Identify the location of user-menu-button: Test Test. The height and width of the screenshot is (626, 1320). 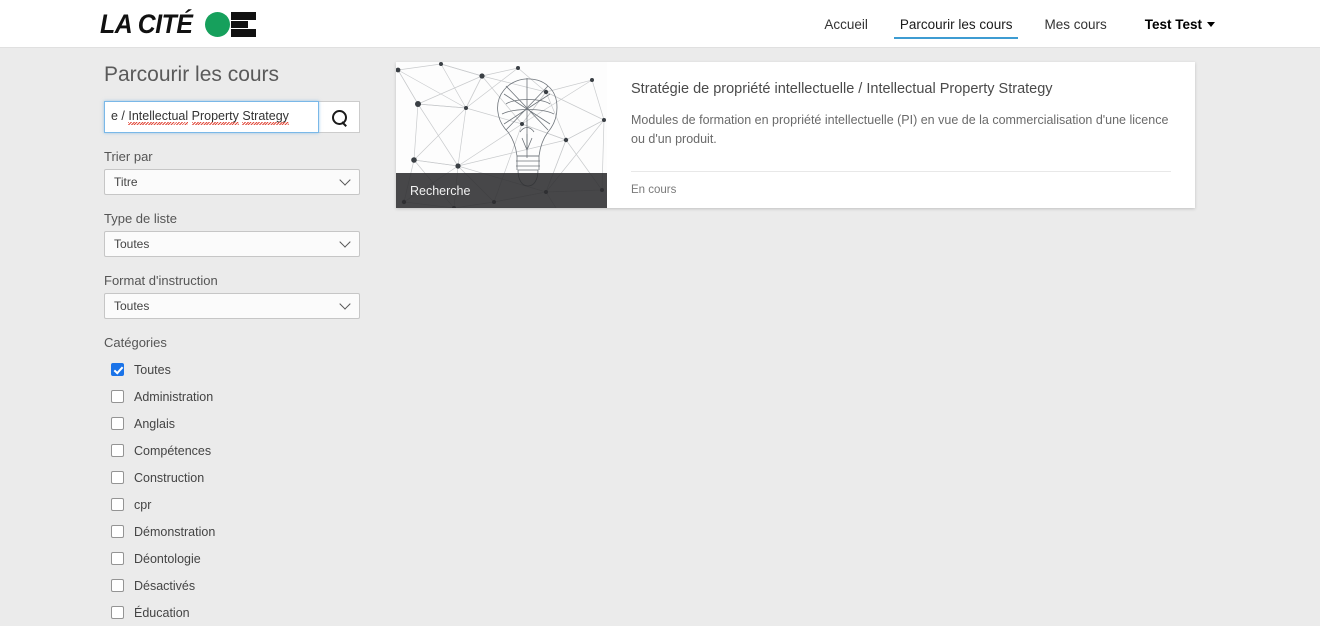
(1169, 24).